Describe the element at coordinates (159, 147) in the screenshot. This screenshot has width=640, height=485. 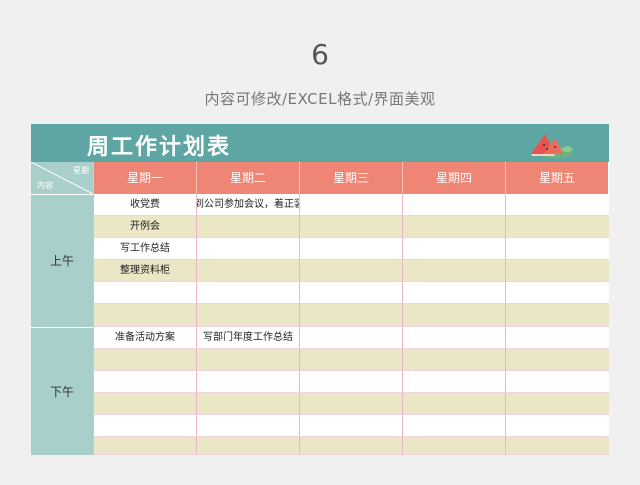
I see `sheet-title: 周工作计划表` at that location.